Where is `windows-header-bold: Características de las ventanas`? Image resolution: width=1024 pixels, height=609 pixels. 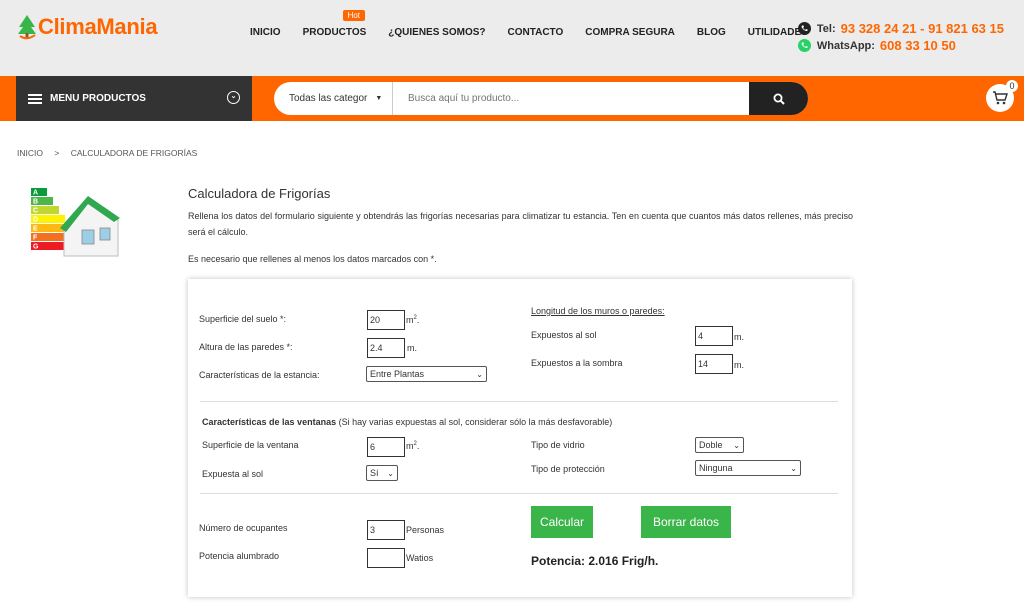 windows-header-bold: Características de las ventanas is located at coordinates (269, 422).